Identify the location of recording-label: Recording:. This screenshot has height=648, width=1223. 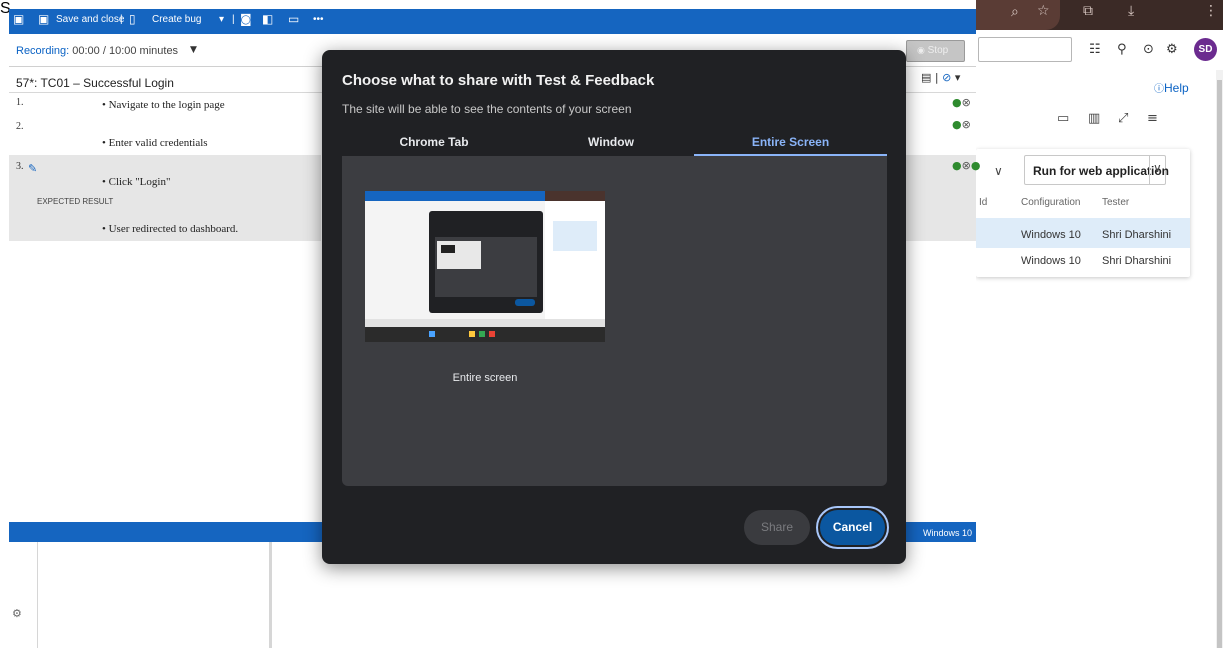
(43, 51).